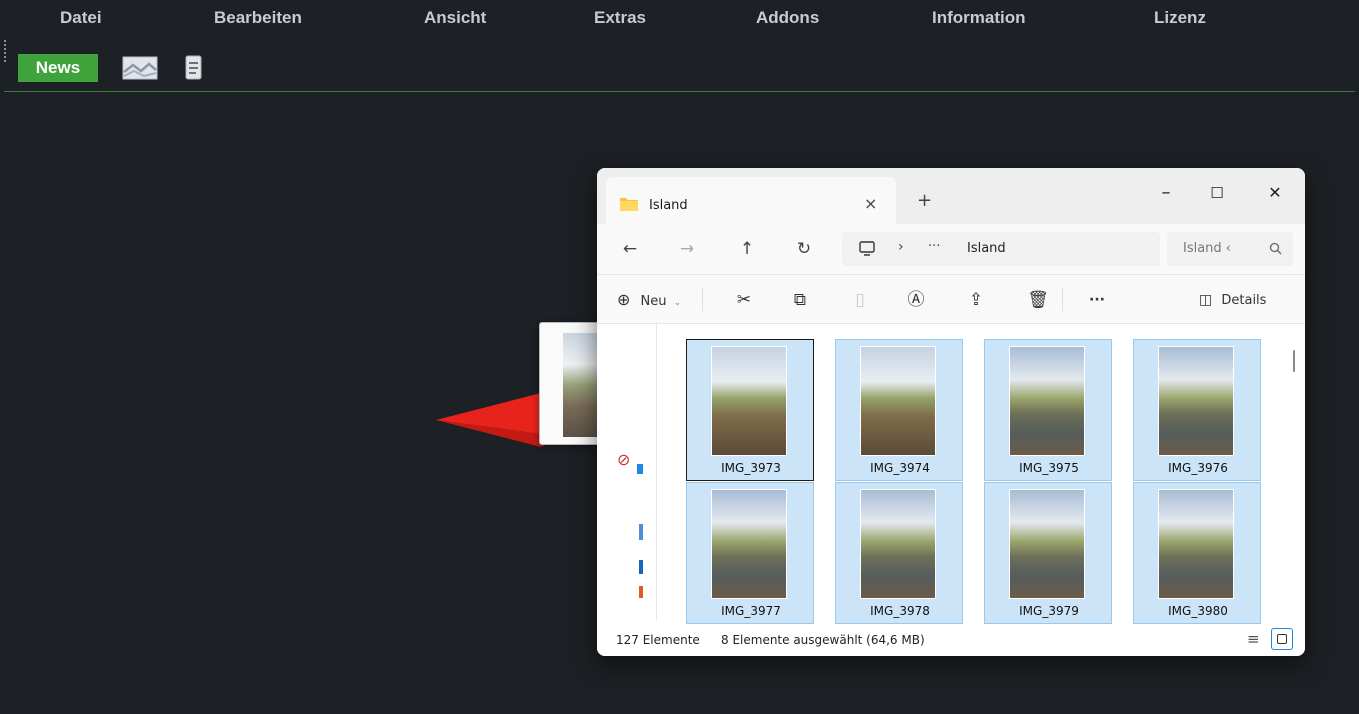 The width and height of the screenshot is (1359, 714). I want to click on file-item: IMG_3980, so click(1197, 553).